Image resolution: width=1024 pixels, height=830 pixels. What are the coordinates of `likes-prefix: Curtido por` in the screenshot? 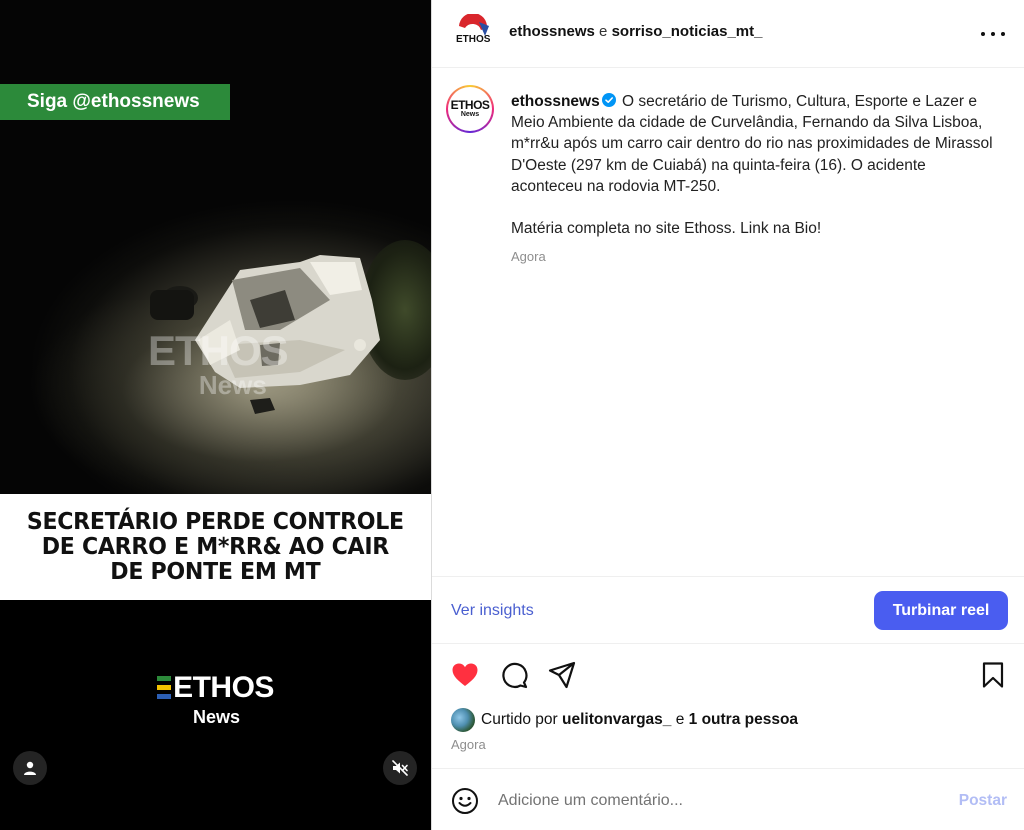 It's located at (519, 719).